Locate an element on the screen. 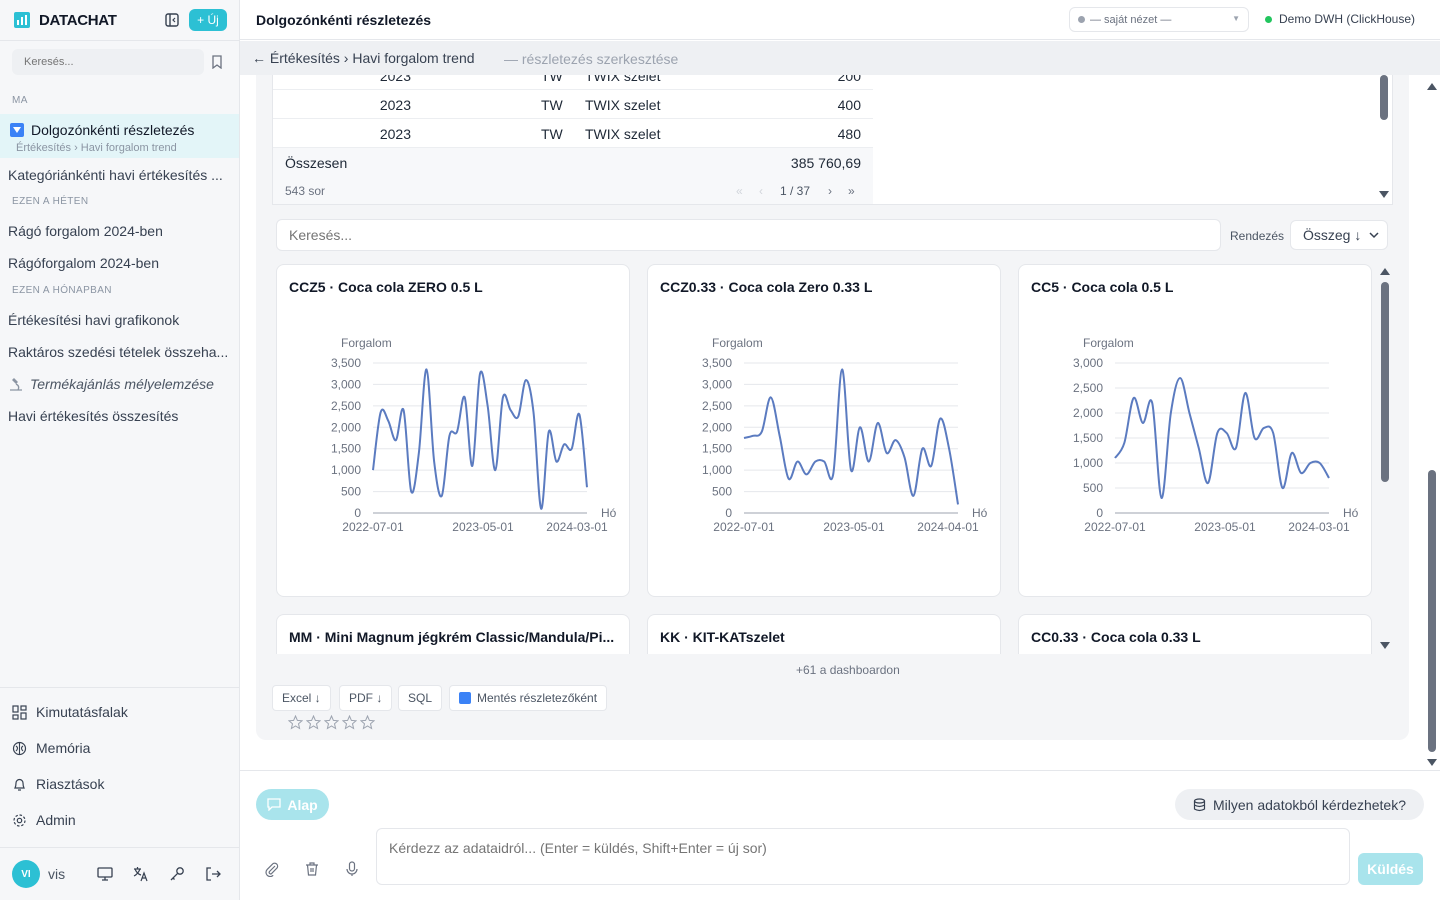  section-today: MA is located at coordinates (20, 100).